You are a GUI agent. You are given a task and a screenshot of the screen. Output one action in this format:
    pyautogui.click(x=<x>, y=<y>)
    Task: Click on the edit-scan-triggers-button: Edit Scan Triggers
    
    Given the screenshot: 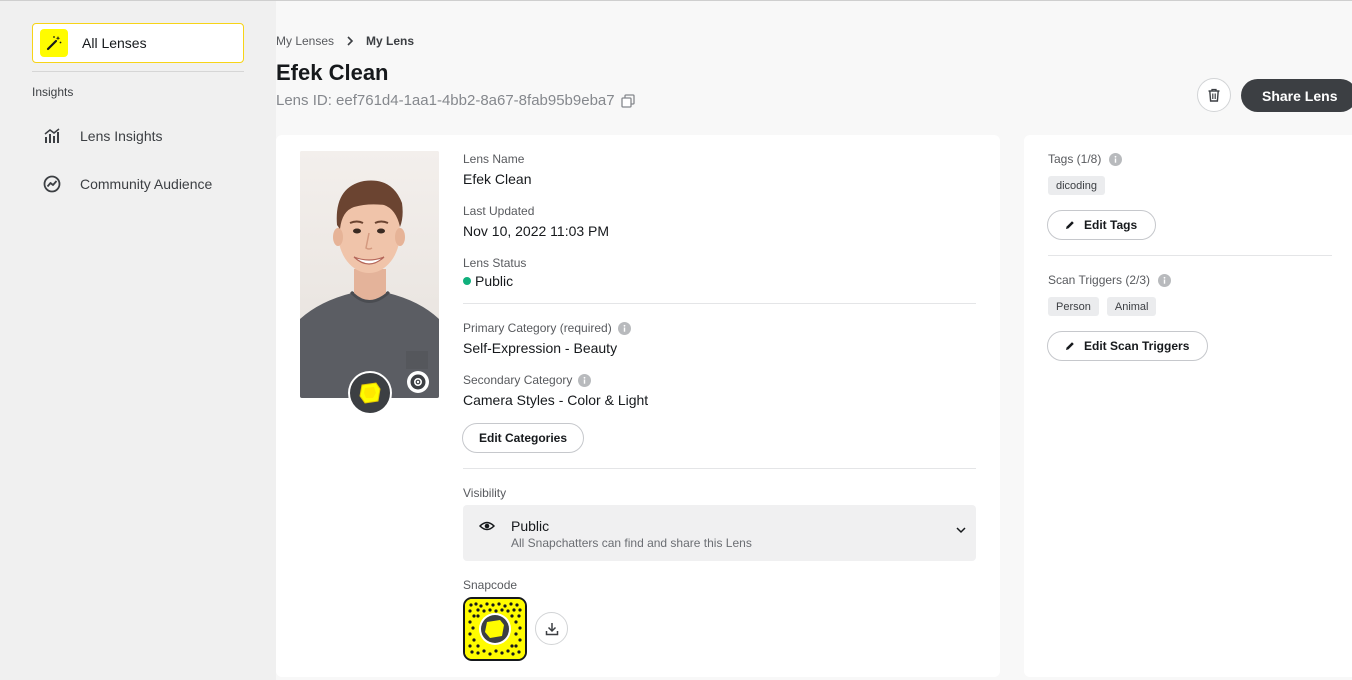 What is the action you would take?
    pyautogui.click(x=1128, y=346)
    